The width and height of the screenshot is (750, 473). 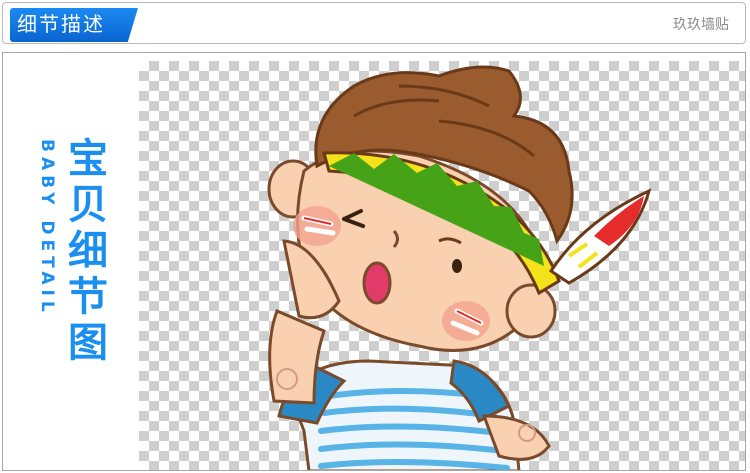 I want to click on side-label: BABY DETAIL 宝贝细节图, so click(x=78, y=286).